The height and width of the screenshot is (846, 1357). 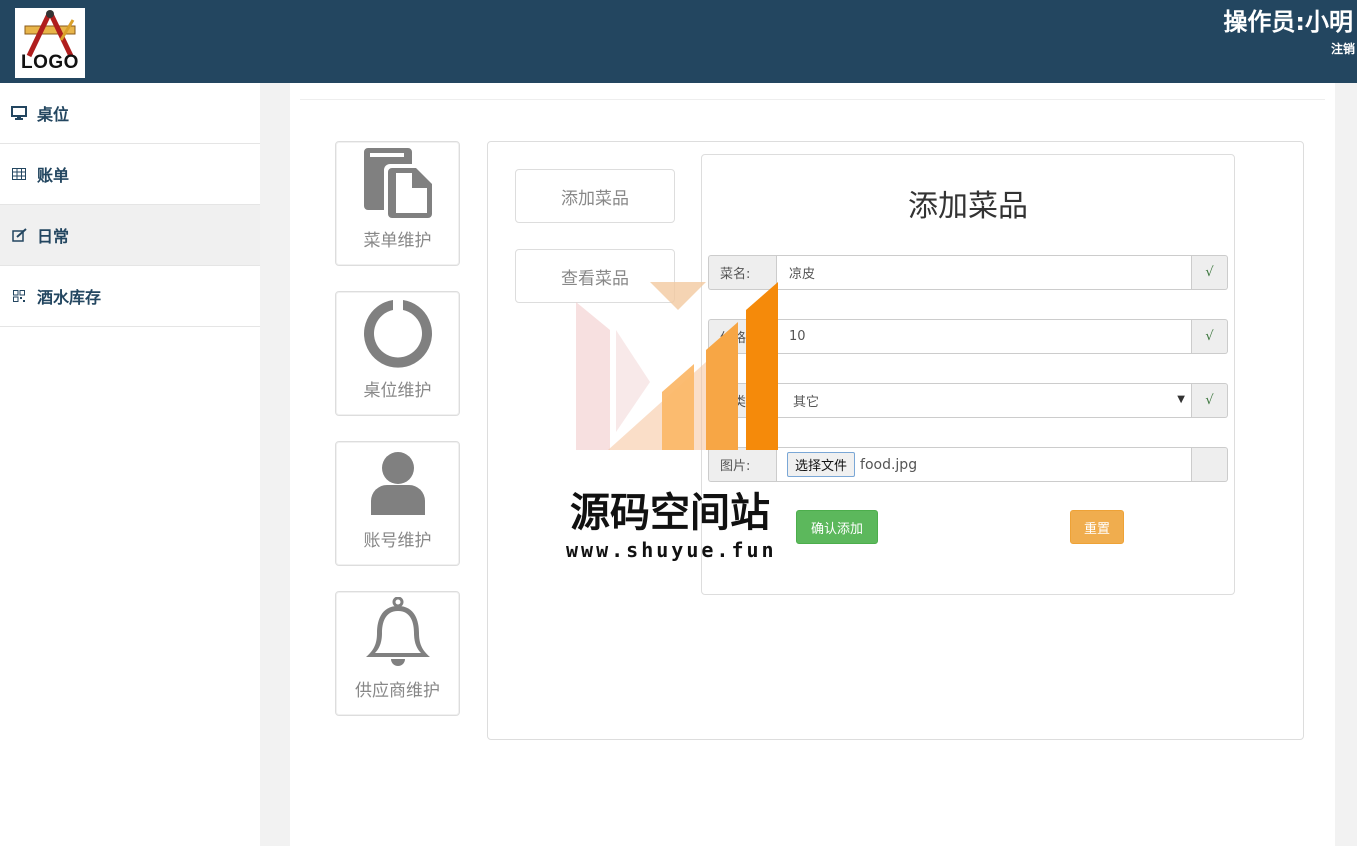 I want to click on dish-image-label: 图片:, so click(x=742, y=464).